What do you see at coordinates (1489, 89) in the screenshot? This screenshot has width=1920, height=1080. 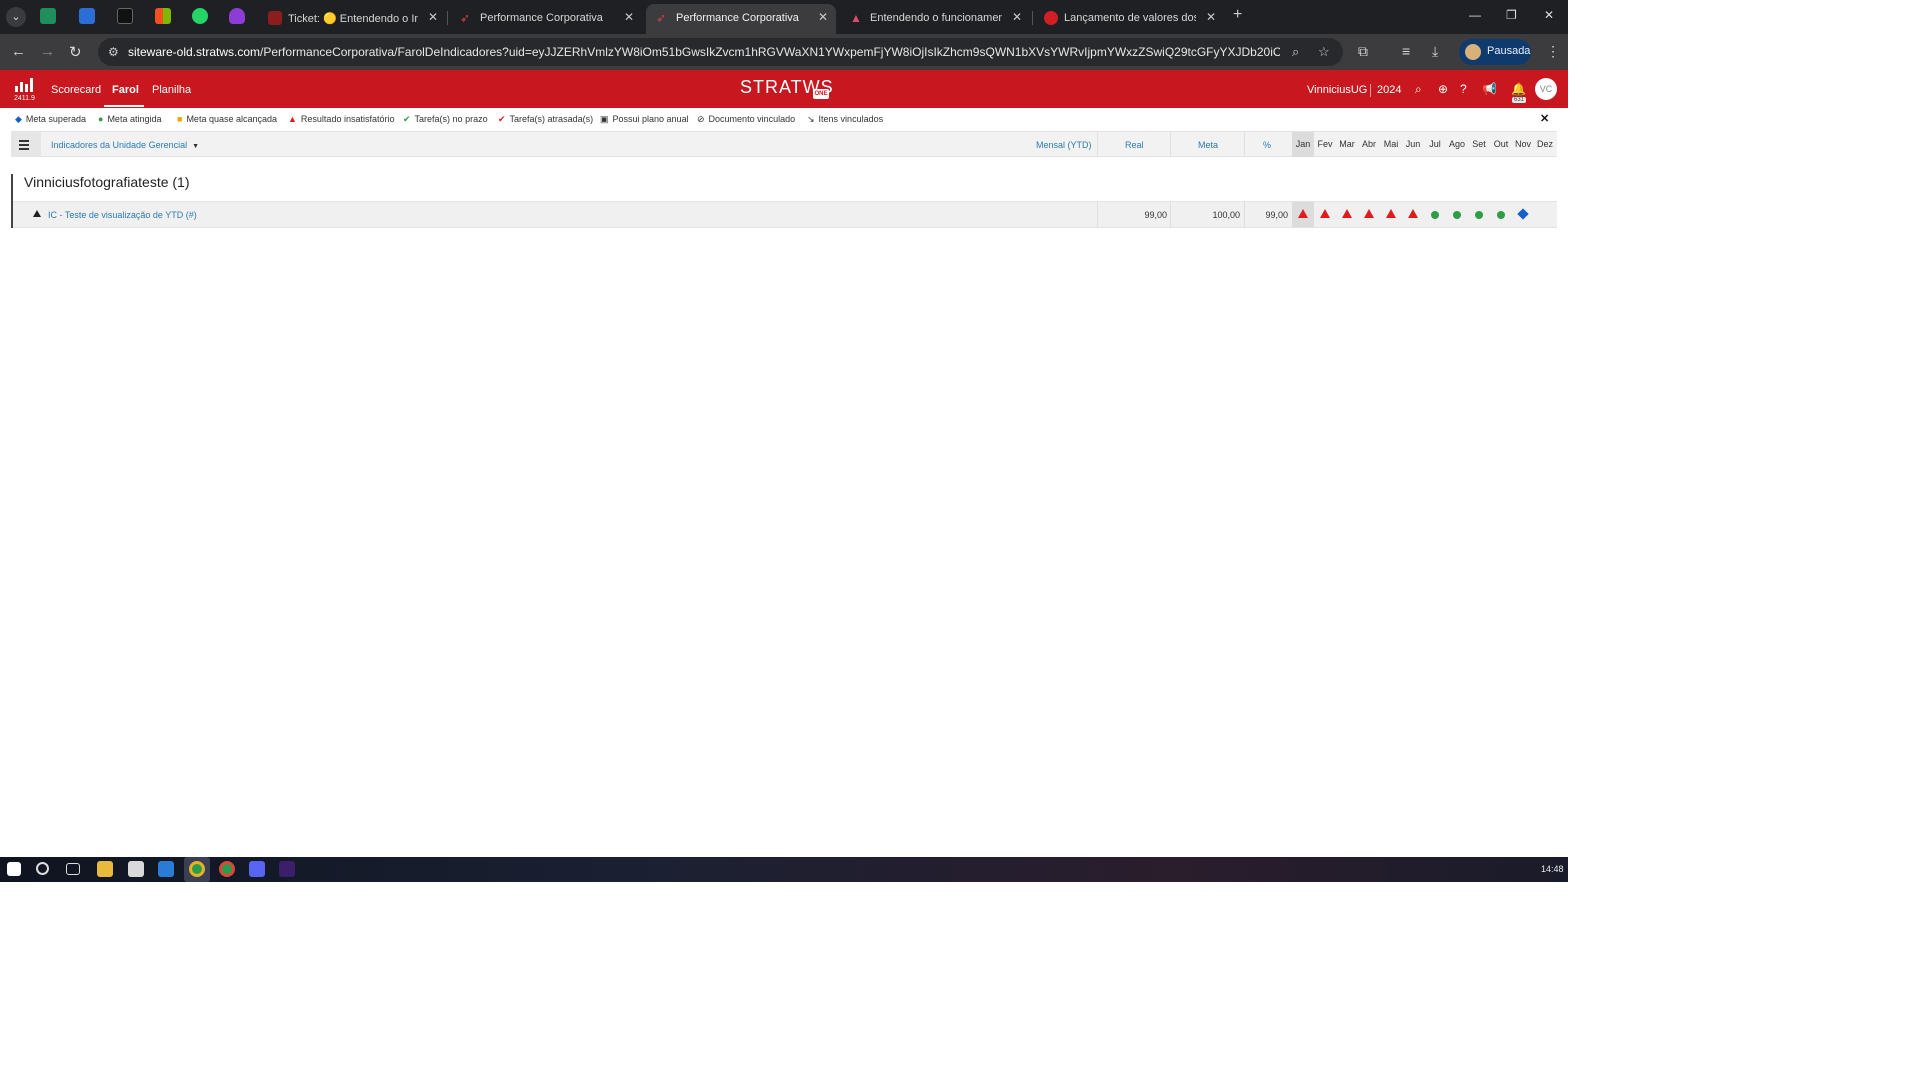 I see `megaphone-icon: 📢` at bounding box center [1489, 89].